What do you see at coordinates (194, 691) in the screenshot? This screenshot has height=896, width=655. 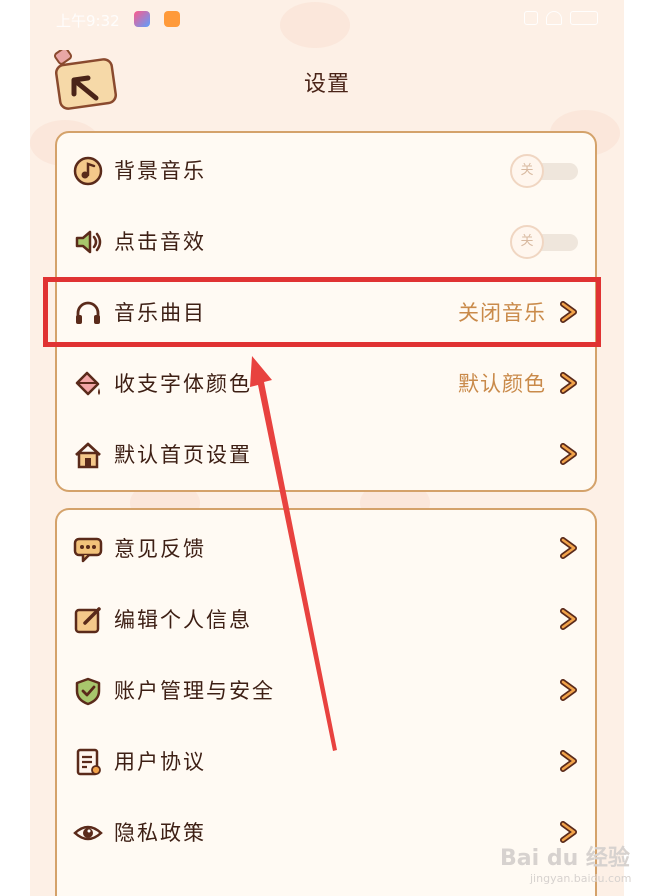 I see `row-label: 账户管理与安全` at bounding box center [194, 691].